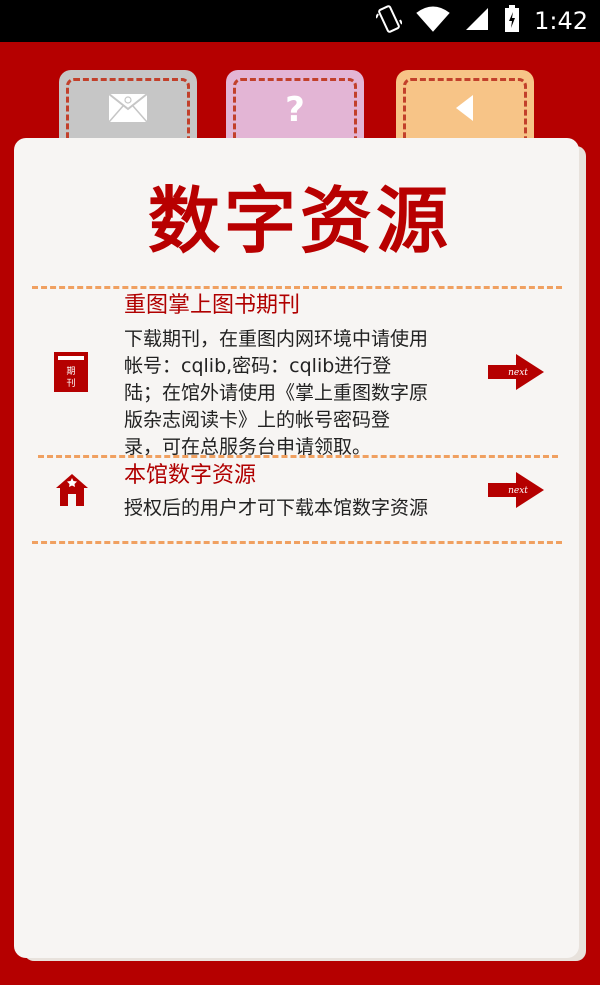 This screenshot has height=985, width=600. I want to click on question-icon: ?, so click(295, 110).